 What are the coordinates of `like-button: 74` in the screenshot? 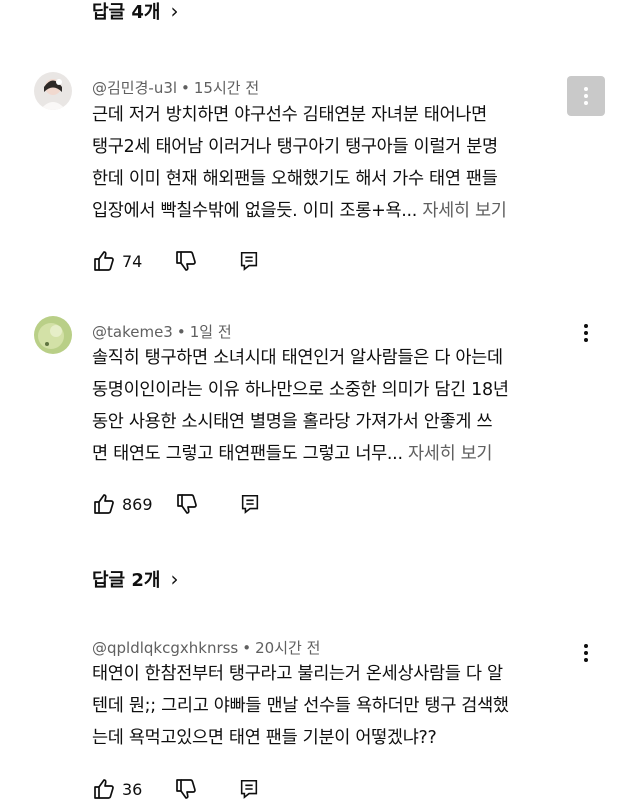 It's located at (117, 261).